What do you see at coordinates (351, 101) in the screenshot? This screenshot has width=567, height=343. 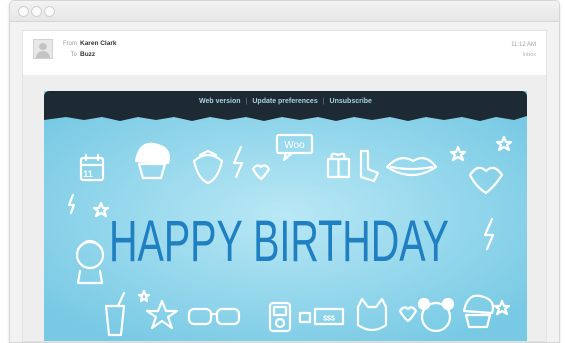 I see `unsubscribe-link: Unsubscribe` at bounding box center [351, 101].